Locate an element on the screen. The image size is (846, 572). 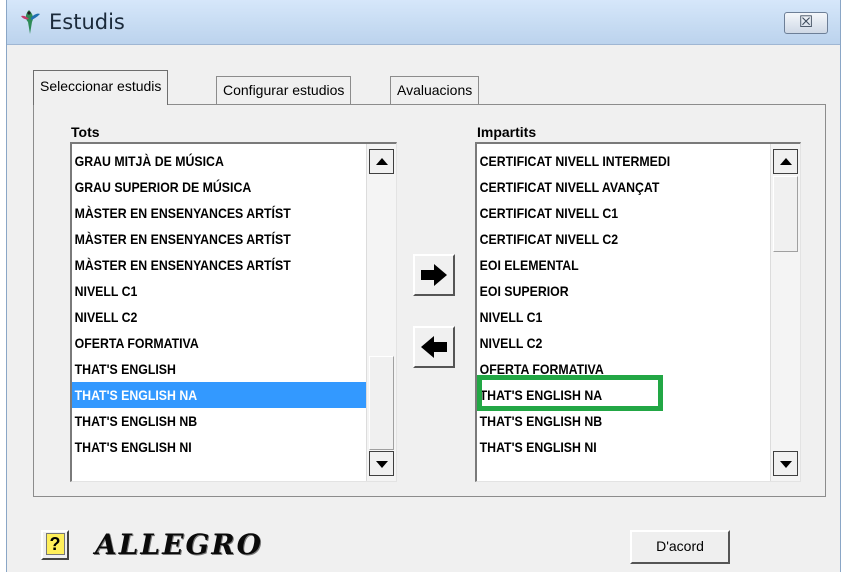
left-scroll-down-button is located at coordinates (381, 463).